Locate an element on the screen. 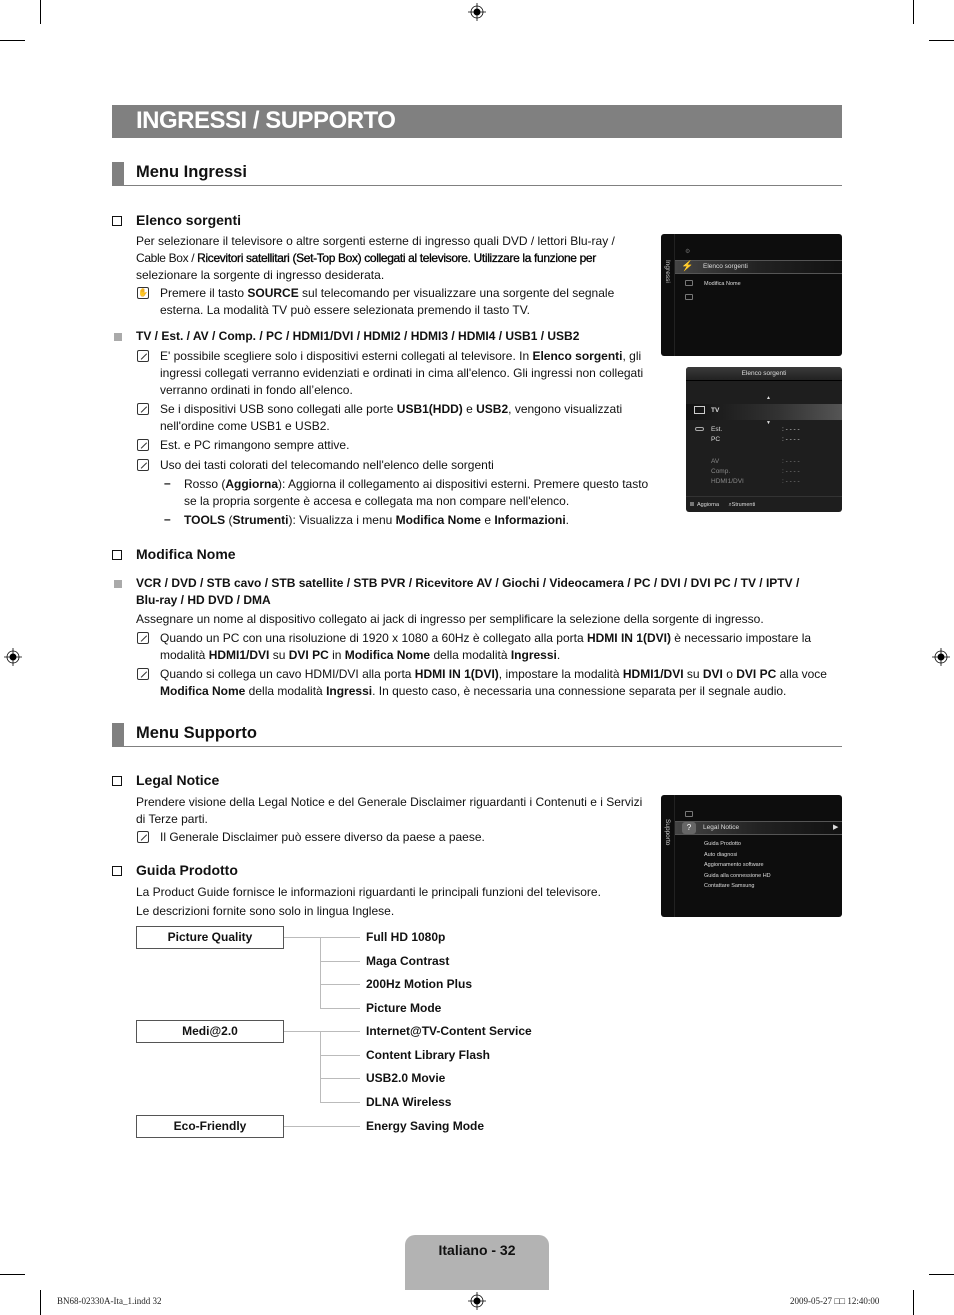 This screenshot has width=954, height=1315. text: DVI PC is located at coordinates (308, 655).